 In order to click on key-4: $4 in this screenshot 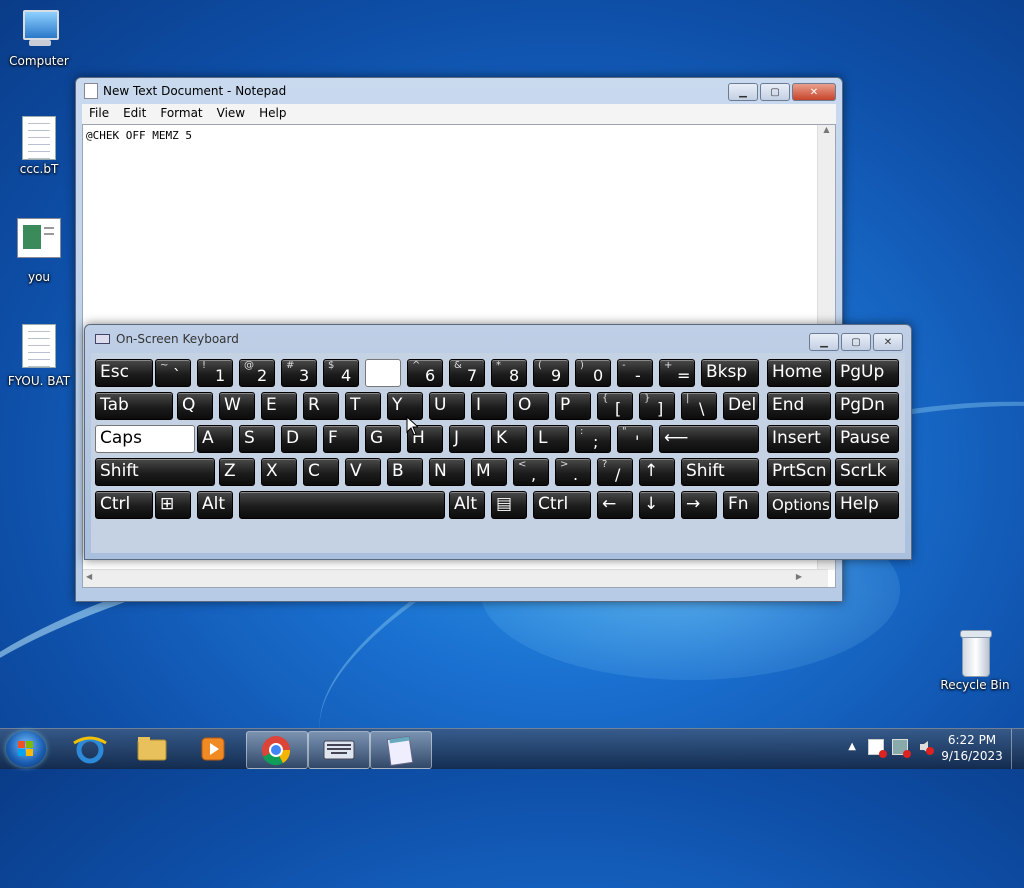, I will do `click(341, 373)`.